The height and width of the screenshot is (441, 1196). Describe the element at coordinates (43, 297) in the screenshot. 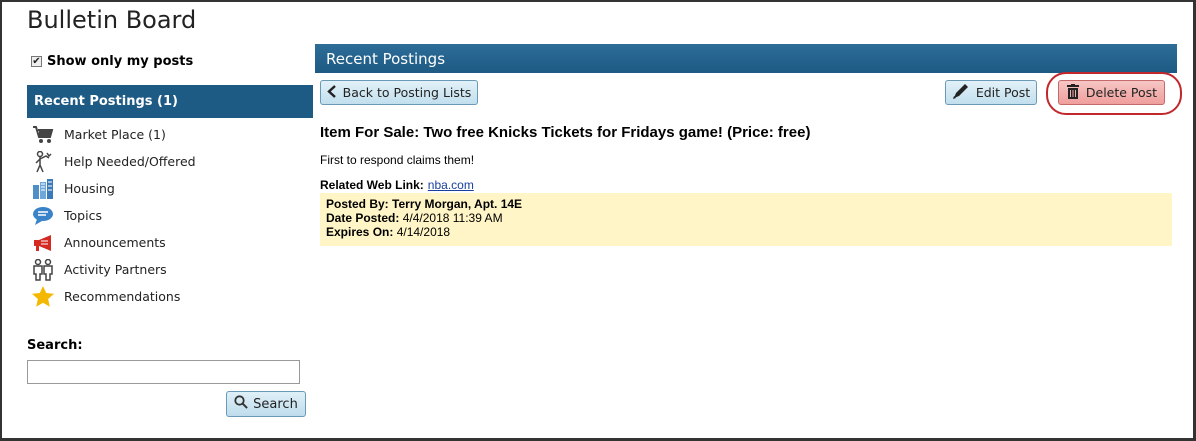

I see `star-icon` at that location.